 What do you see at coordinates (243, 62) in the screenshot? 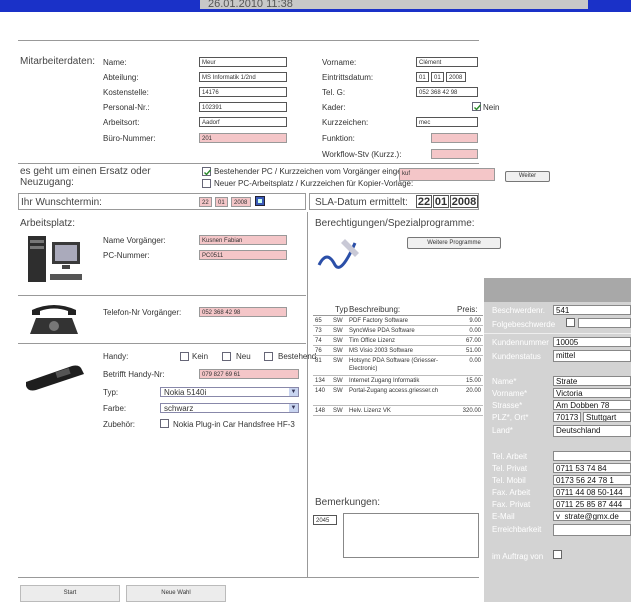
I see `name-field: Meur` at bounding box center [243, 62].